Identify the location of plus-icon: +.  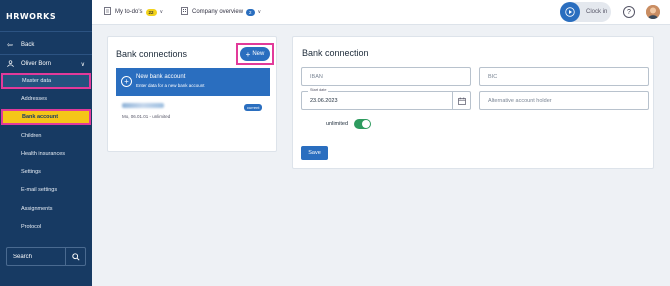
(248, 54).